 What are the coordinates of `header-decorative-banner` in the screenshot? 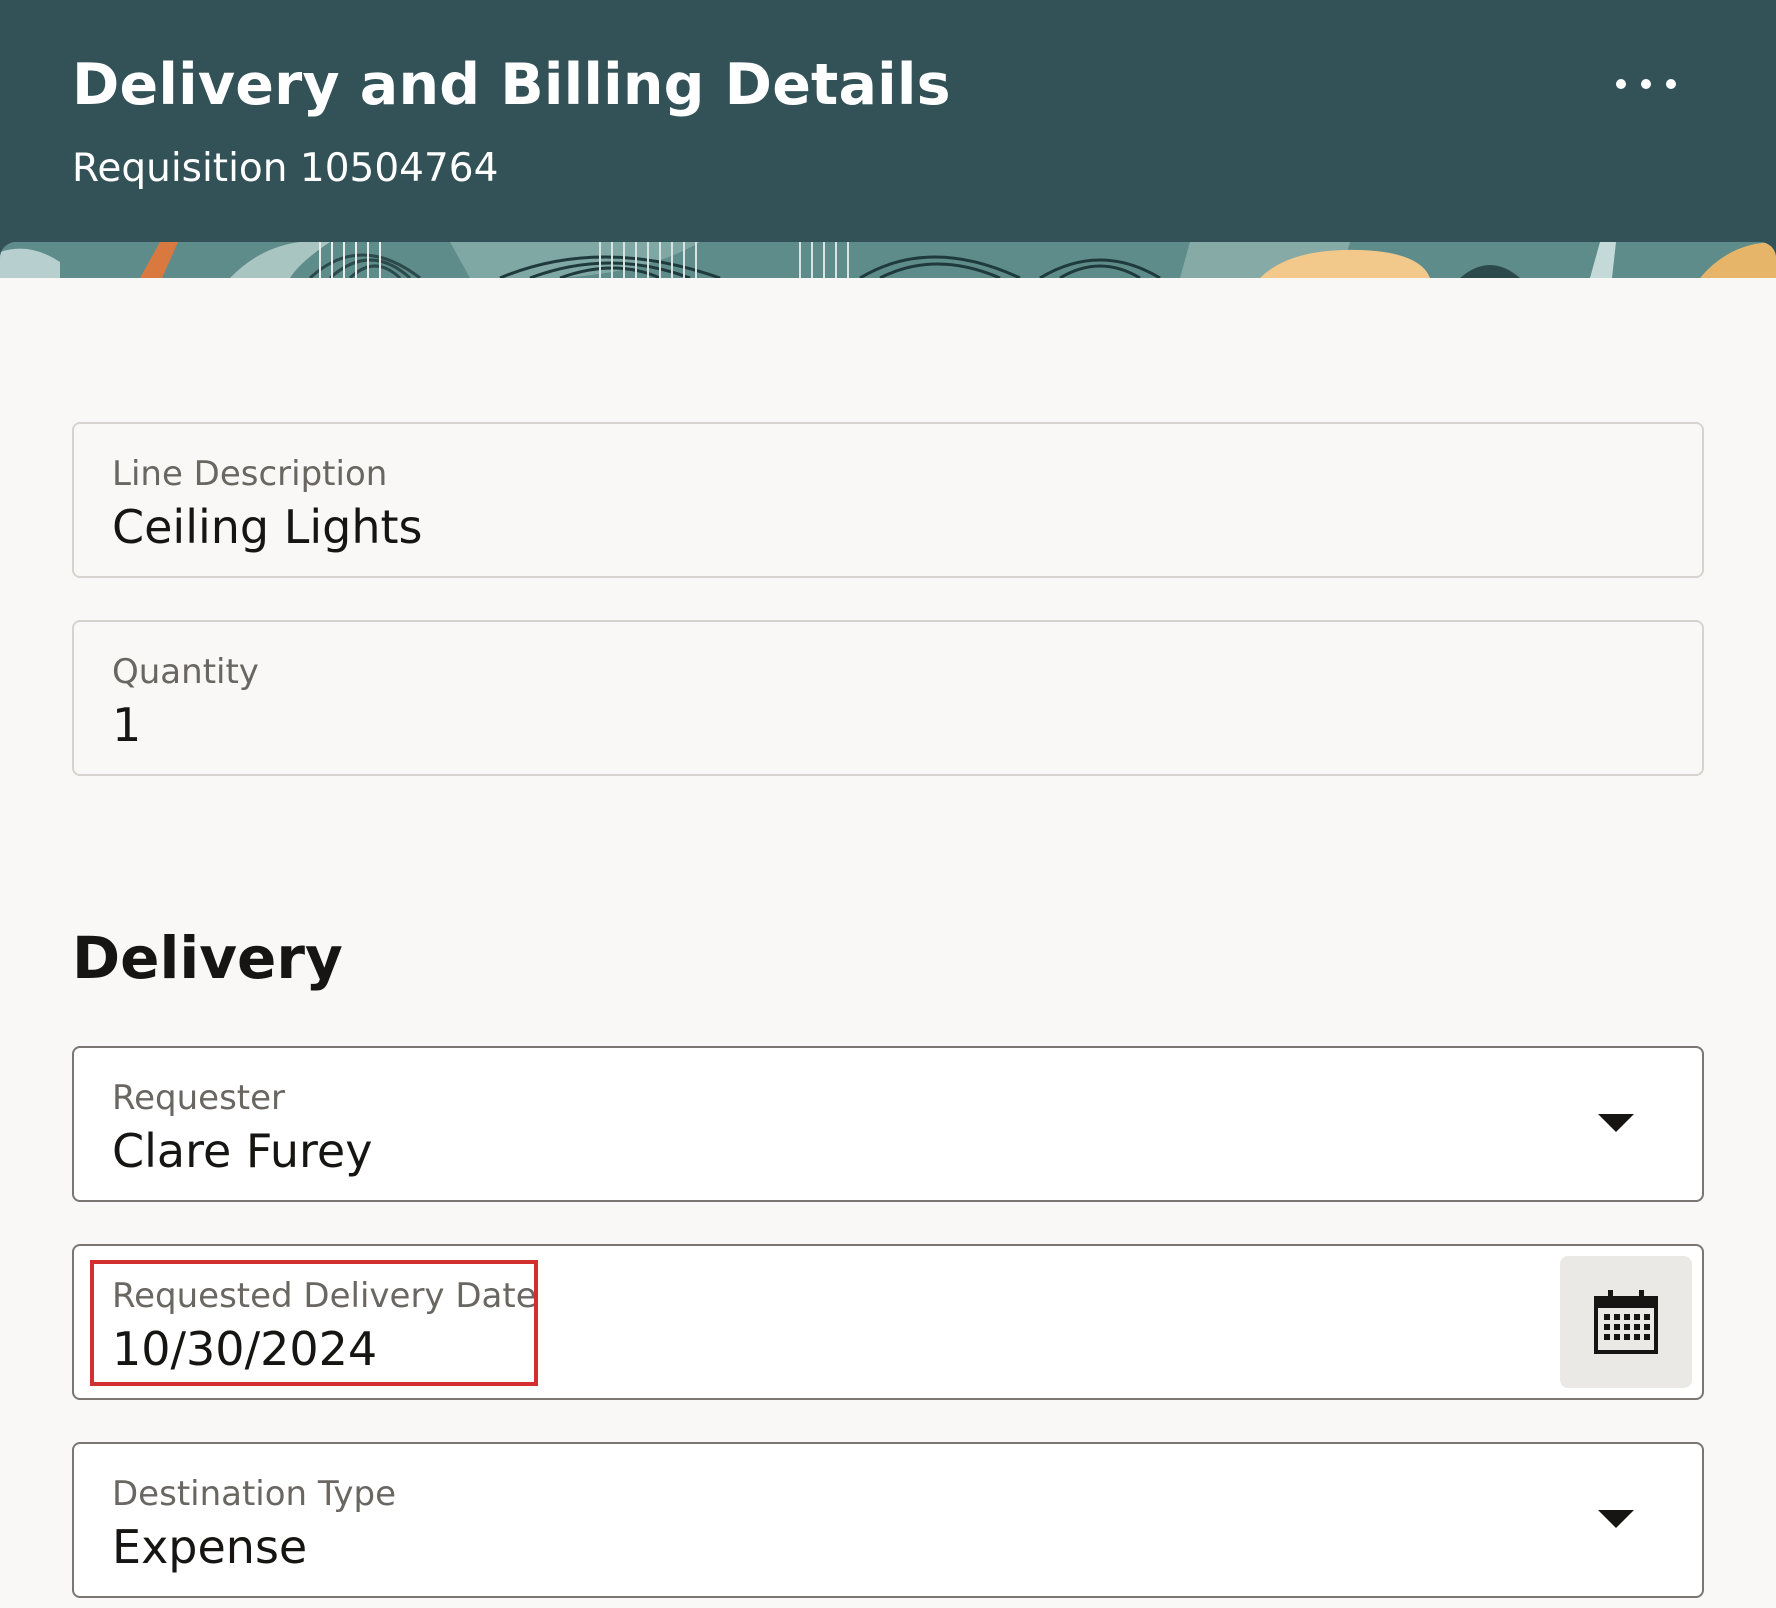 It's located at (888, 260).